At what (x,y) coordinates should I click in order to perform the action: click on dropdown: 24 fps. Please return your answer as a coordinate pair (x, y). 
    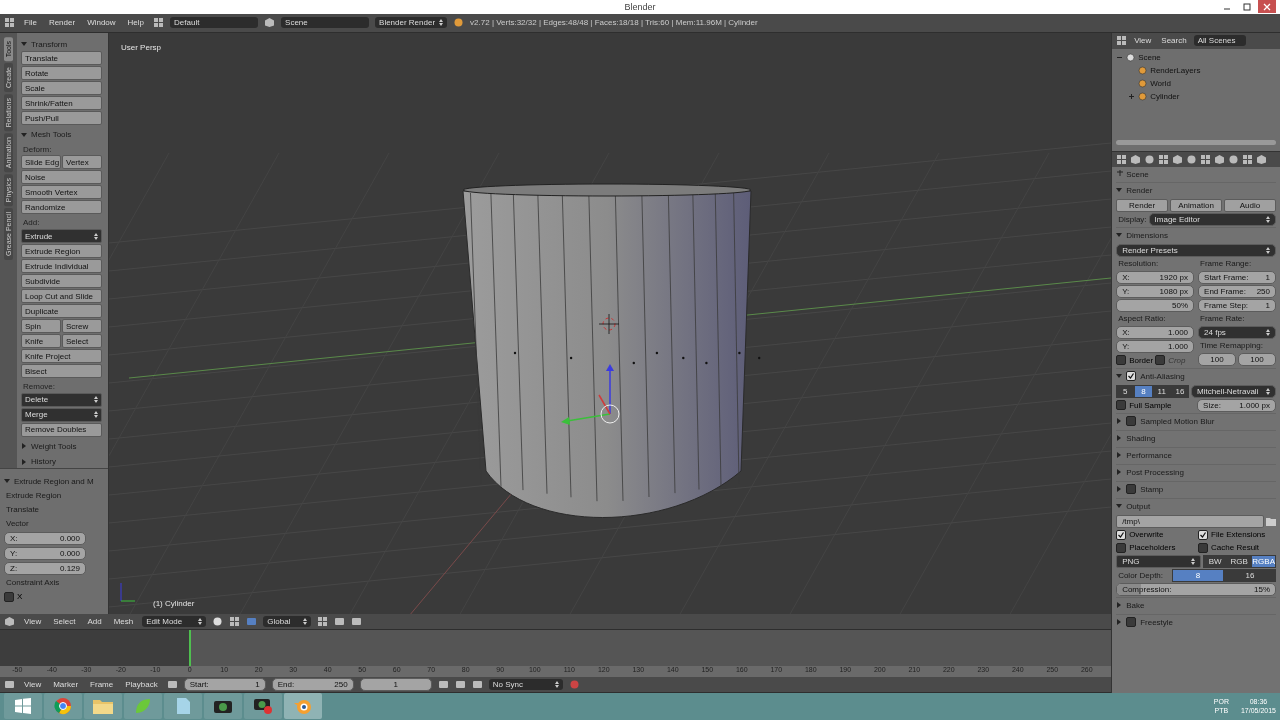
    Looking at the image, I should click on (1237, 332).